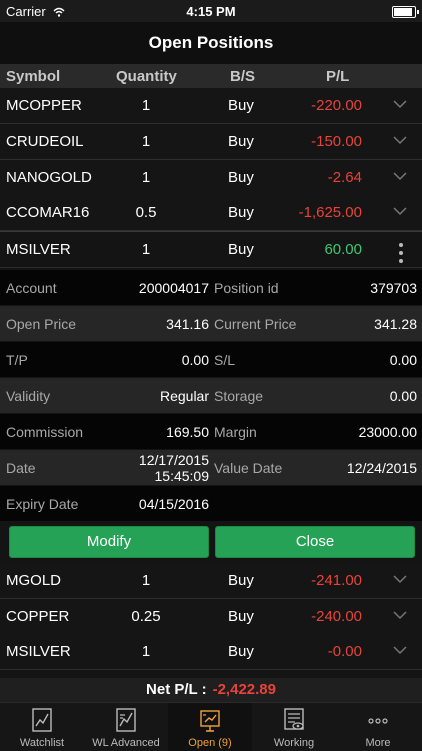  I want to click on row-symbol: CCOMAR16, so click(48, 212).